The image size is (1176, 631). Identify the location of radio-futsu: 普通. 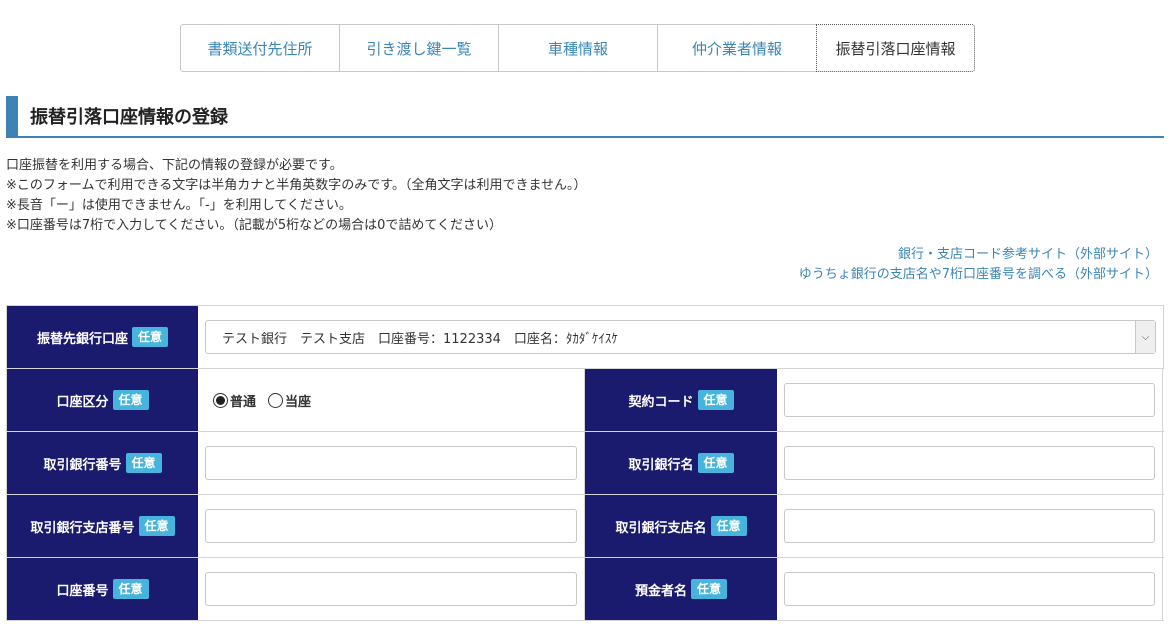
(234, 400).